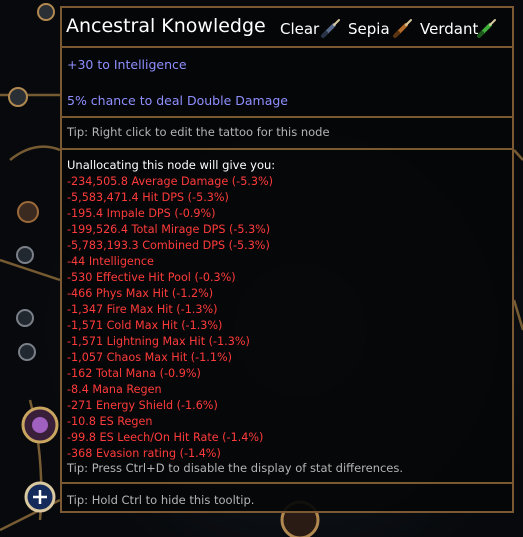  I want to click on stat-diff-line: -1,057 Chaos Max Hit (-1.1%), so click(149, 357).